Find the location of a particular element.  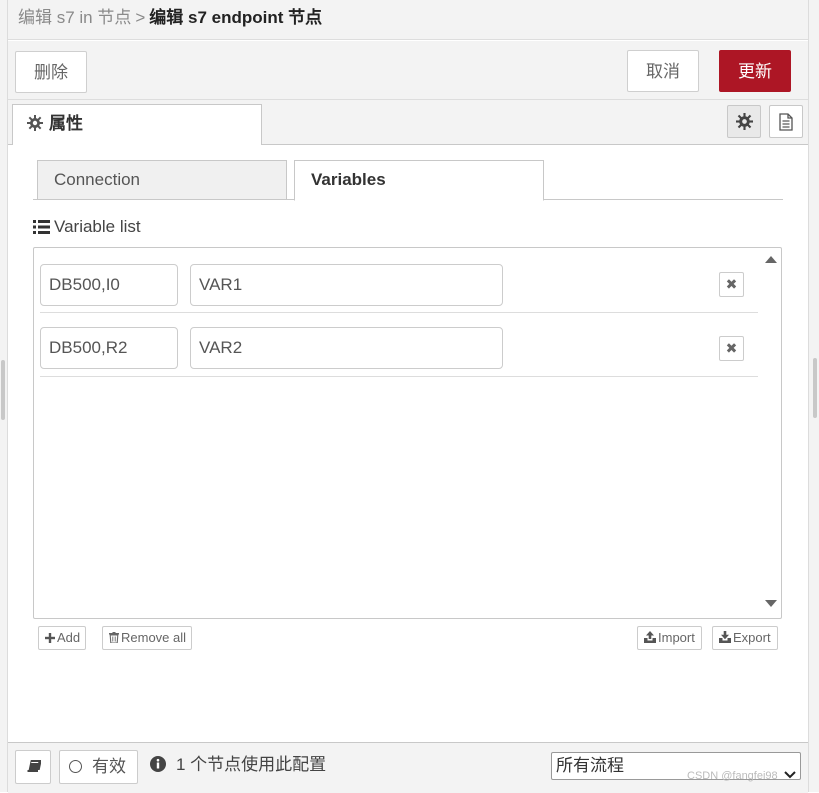

enabled-label: 有效 is located at coordinates (109, 766).